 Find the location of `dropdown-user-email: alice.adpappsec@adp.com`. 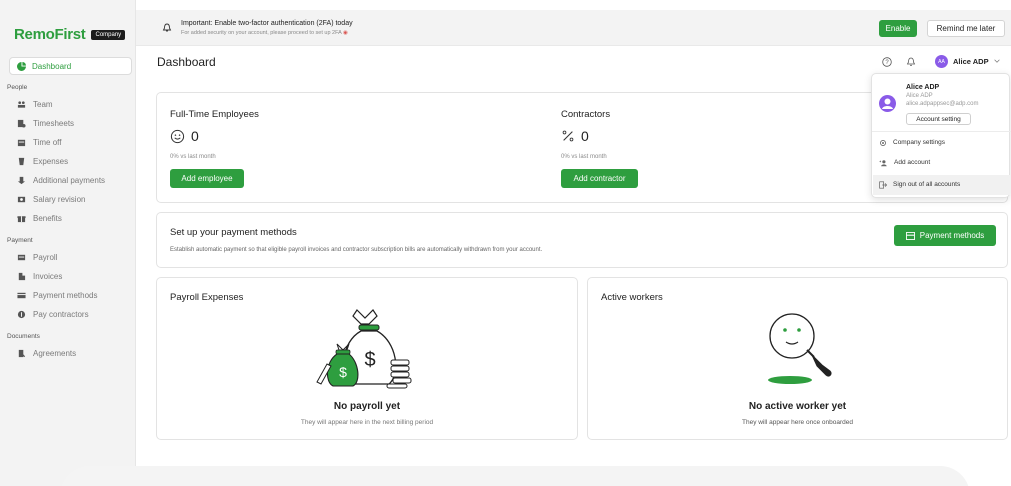

dropdown-user-email: alice.adpappsec@adp.com is located at coordinates (942, 104).